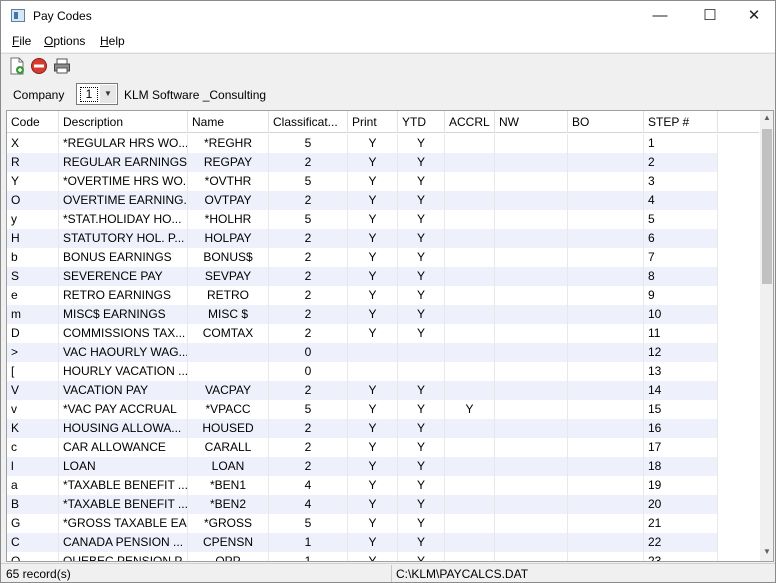 The height and width of the screenshot is (583, 776). I want to click on cell-step: 17, so click(681, 447).